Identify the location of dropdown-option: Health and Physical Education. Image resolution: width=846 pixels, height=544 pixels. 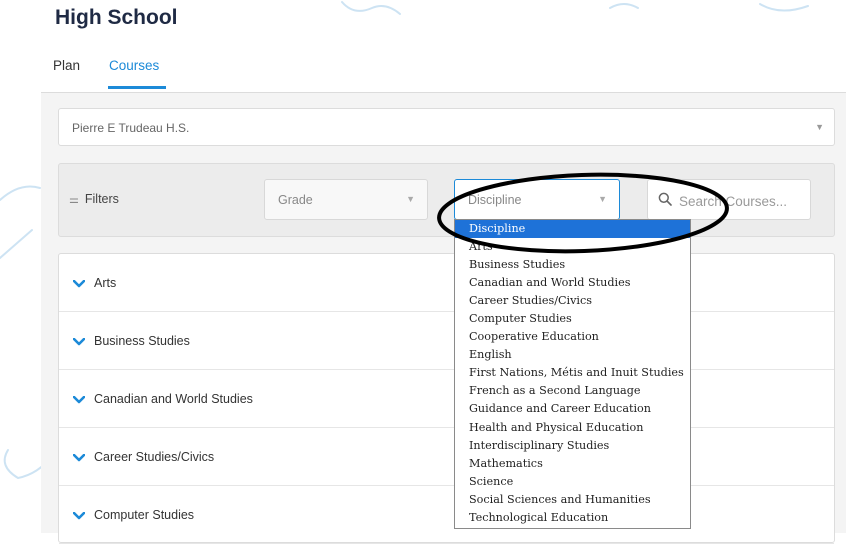
(572, 428).